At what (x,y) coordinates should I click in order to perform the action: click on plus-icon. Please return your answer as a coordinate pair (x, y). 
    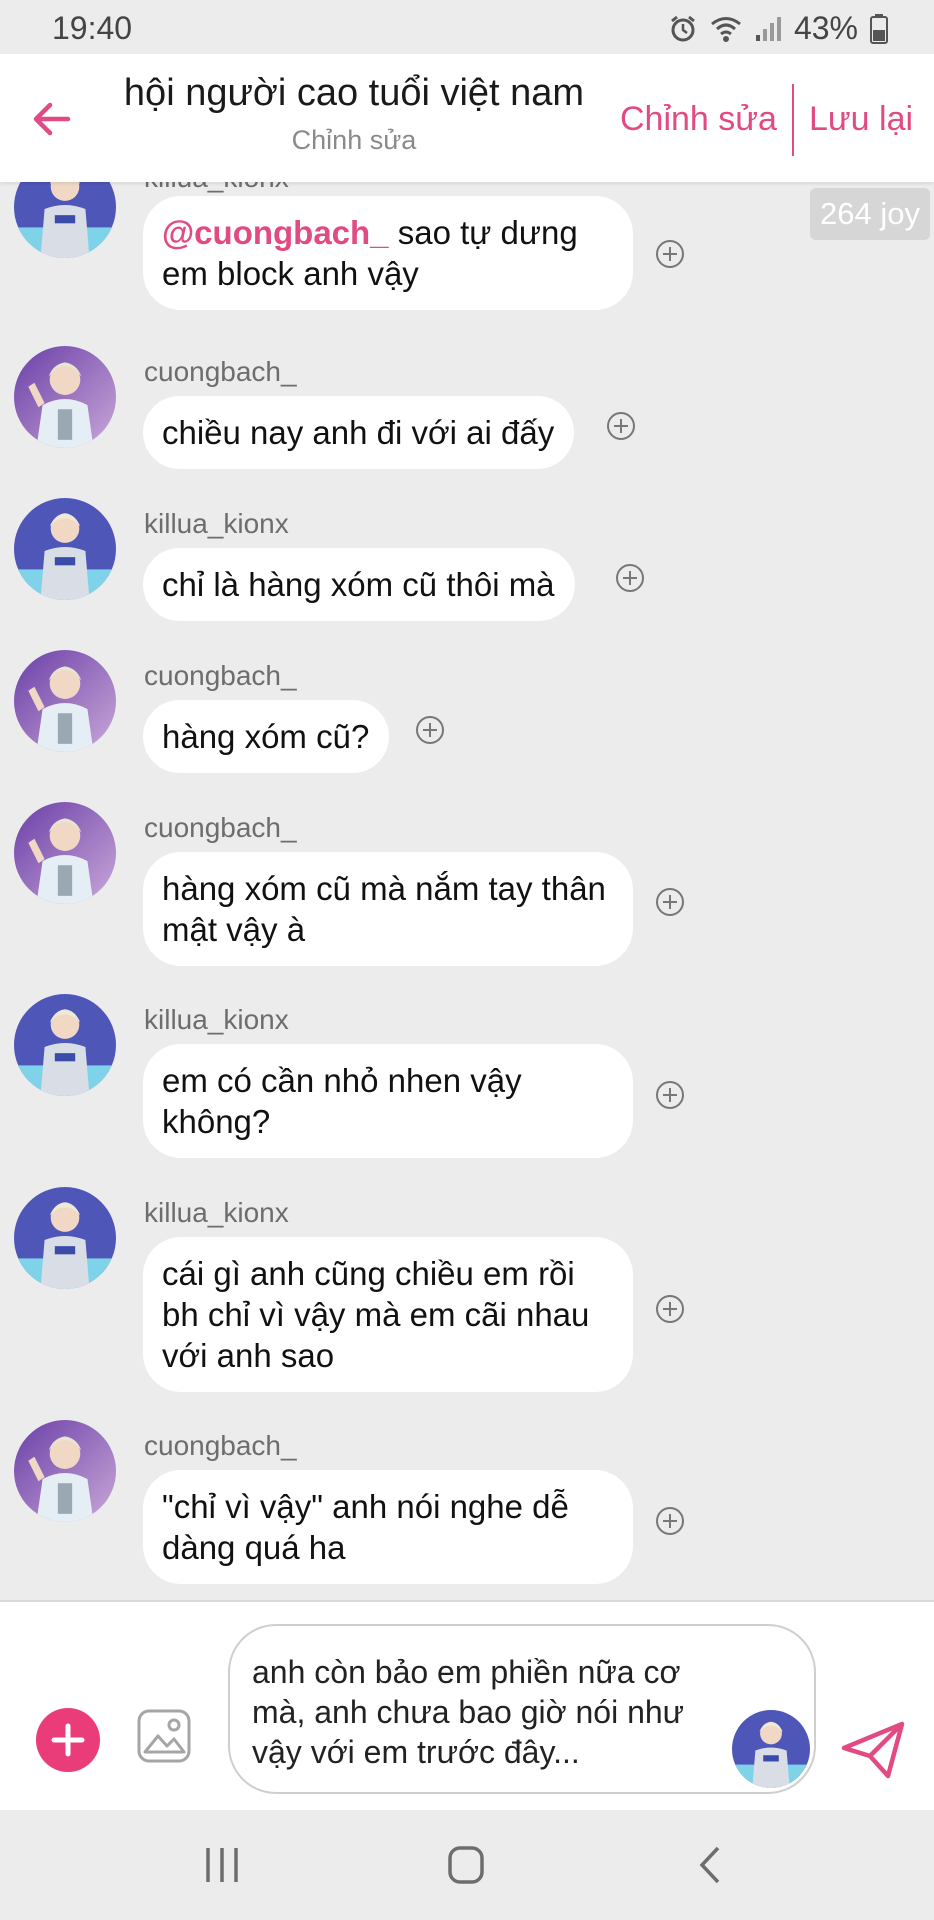
    Looking at the image, I should click on (68, 1740).